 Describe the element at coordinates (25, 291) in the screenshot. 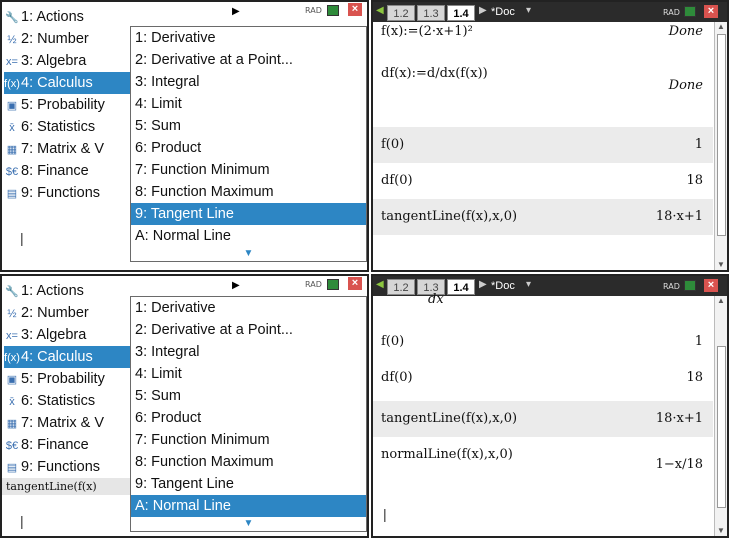

I see `menu-key: 1` at that location.